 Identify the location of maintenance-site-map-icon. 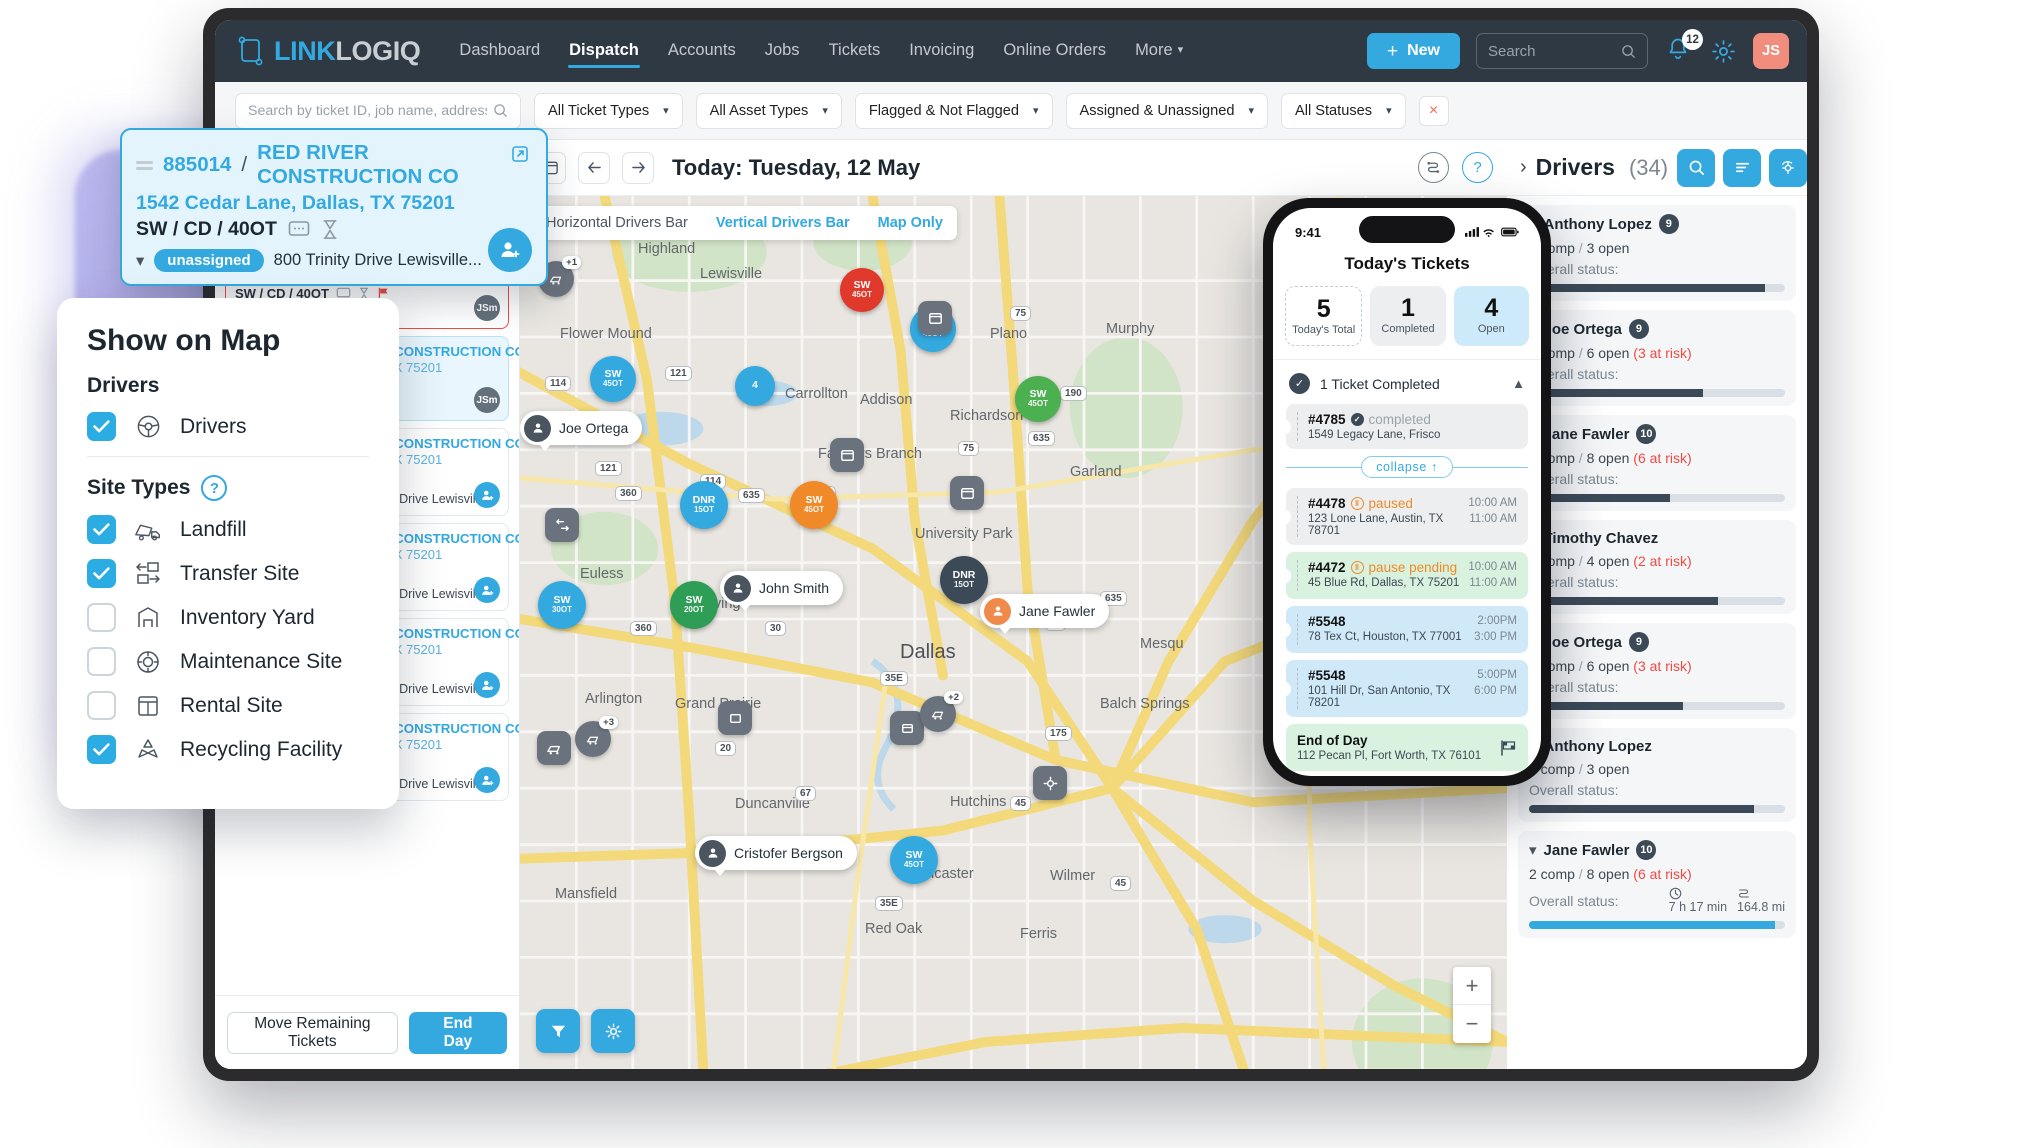
(1050, 783).